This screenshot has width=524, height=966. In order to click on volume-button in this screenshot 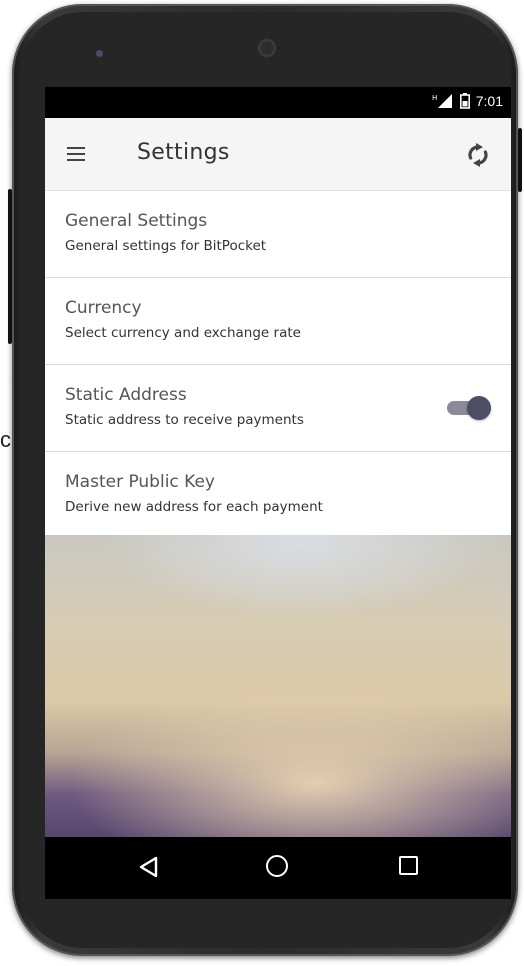, I will do `click(10, 266)`.